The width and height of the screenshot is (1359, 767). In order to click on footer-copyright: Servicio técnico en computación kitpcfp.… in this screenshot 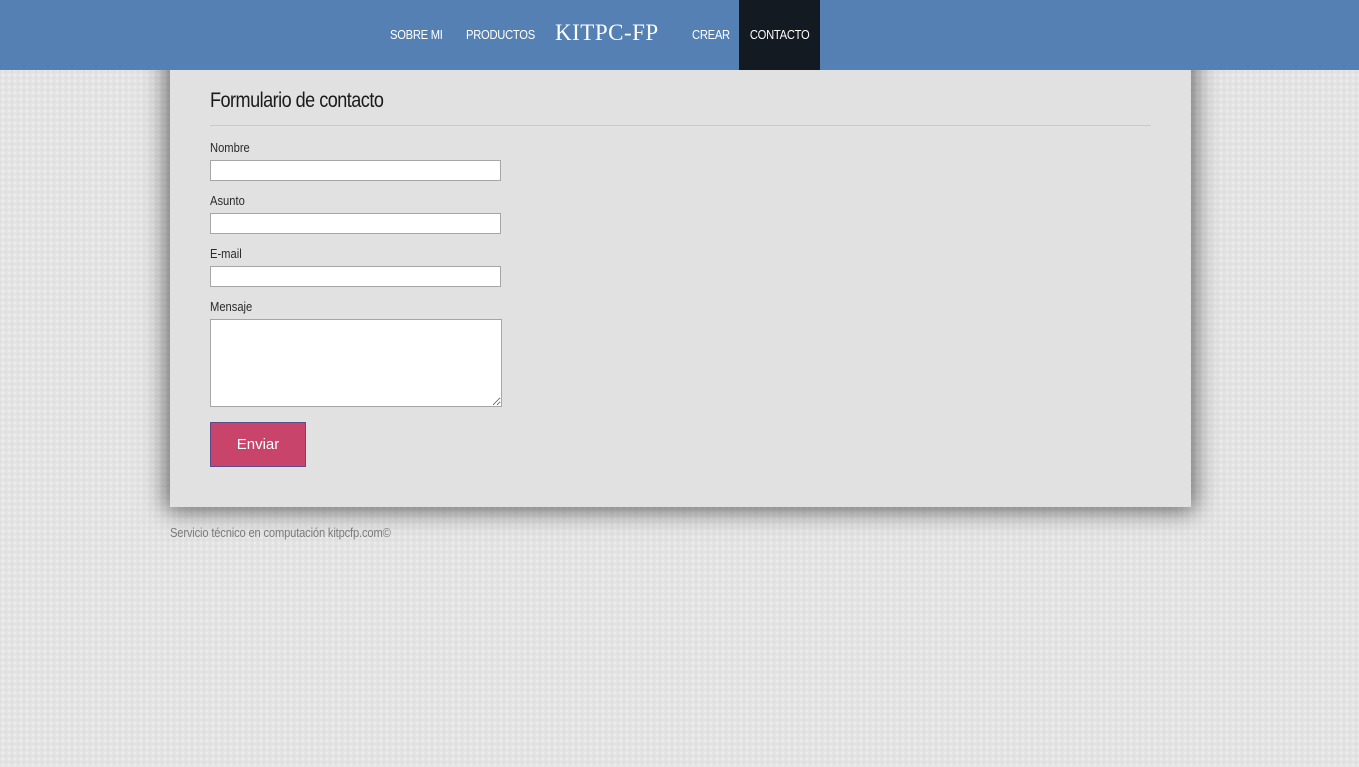, I will do `click(280, 532)`.